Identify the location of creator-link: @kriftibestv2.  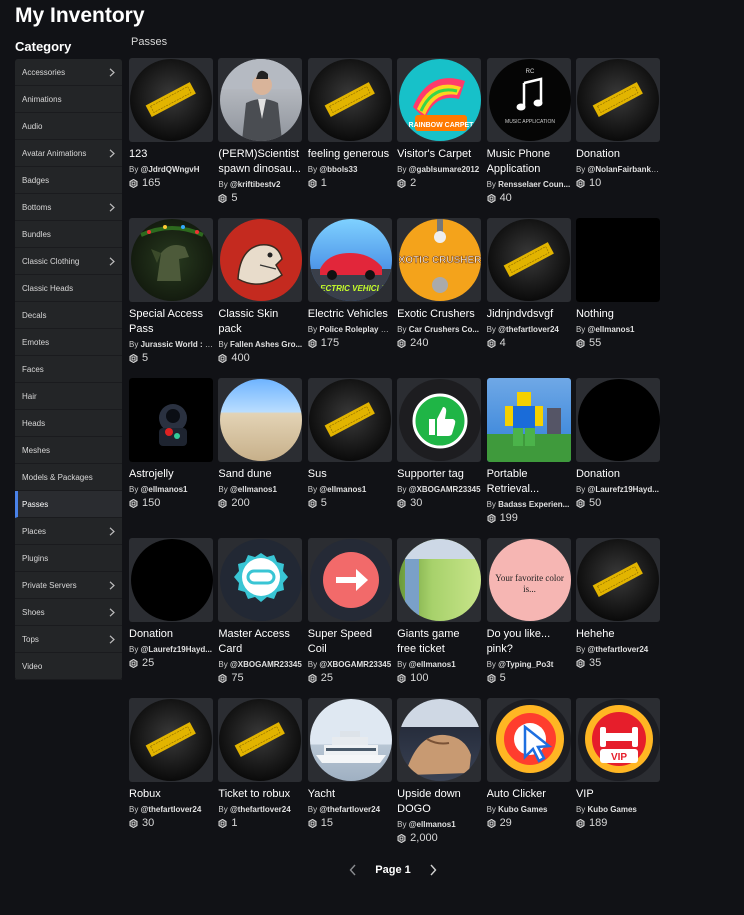
(255, 184).